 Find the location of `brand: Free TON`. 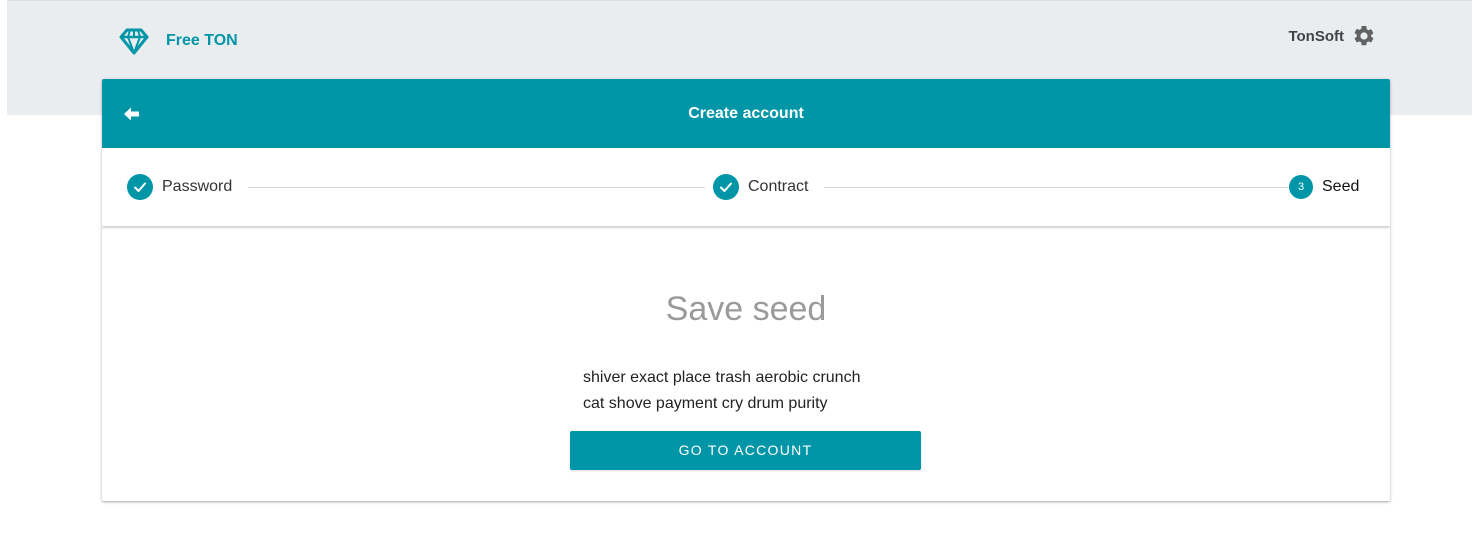

brand: Free TON is located at coordinates (178, 41).